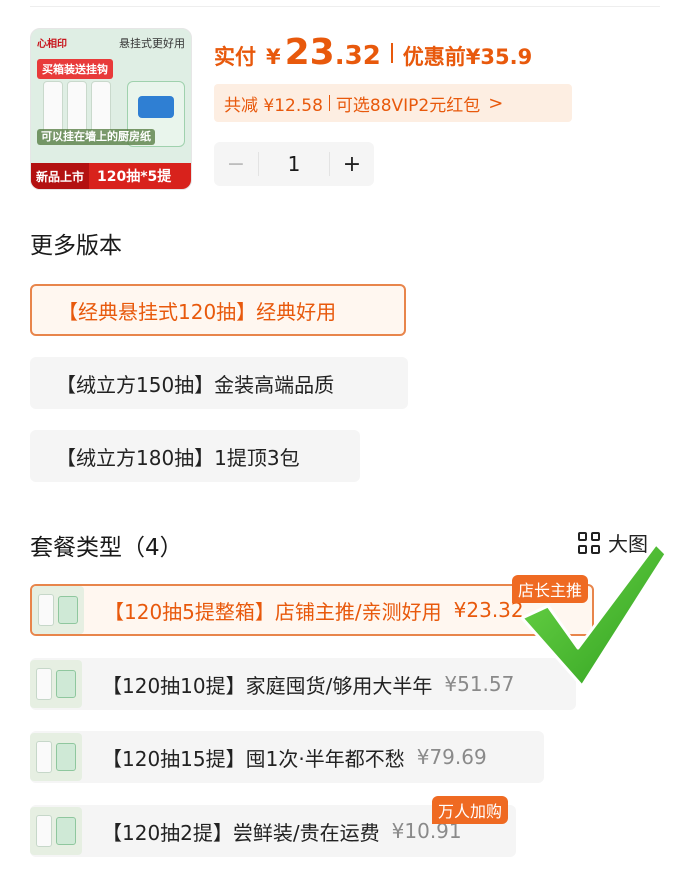 This screenshot has height=870, width=690. I want to click on price-separator, so click(391, 52).